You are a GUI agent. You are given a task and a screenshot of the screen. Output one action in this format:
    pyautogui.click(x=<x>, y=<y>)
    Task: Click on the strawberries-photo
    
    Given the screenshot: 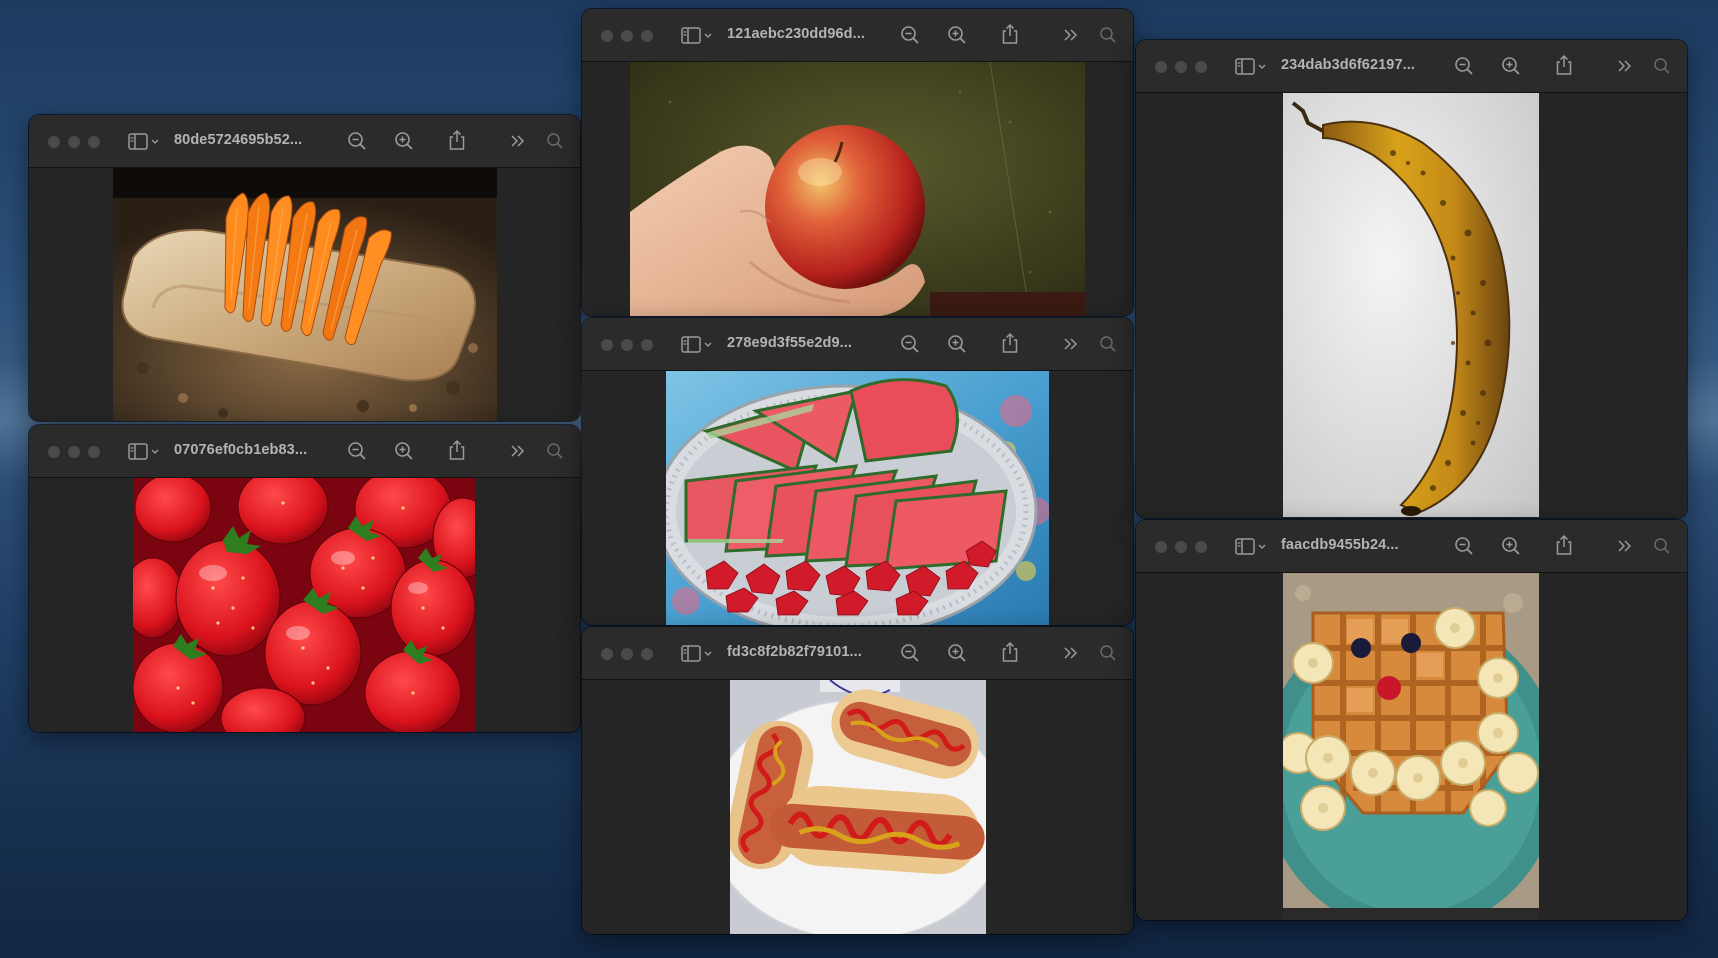 What is the action you would take?
    pyautogui.click(x=304, y=605)
    